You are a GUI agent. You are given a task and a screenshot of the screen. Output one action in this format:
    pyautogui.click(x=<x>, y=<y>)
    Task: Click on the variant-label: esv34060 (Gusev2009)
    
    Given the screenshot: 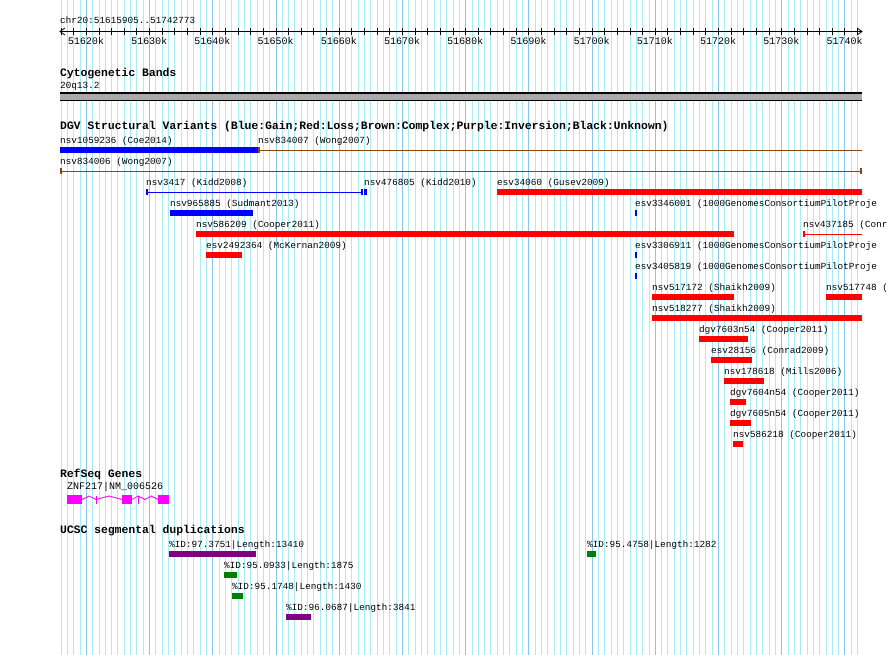 What is the action you would take?
    pyautogui.click(x=553, y=182)
    